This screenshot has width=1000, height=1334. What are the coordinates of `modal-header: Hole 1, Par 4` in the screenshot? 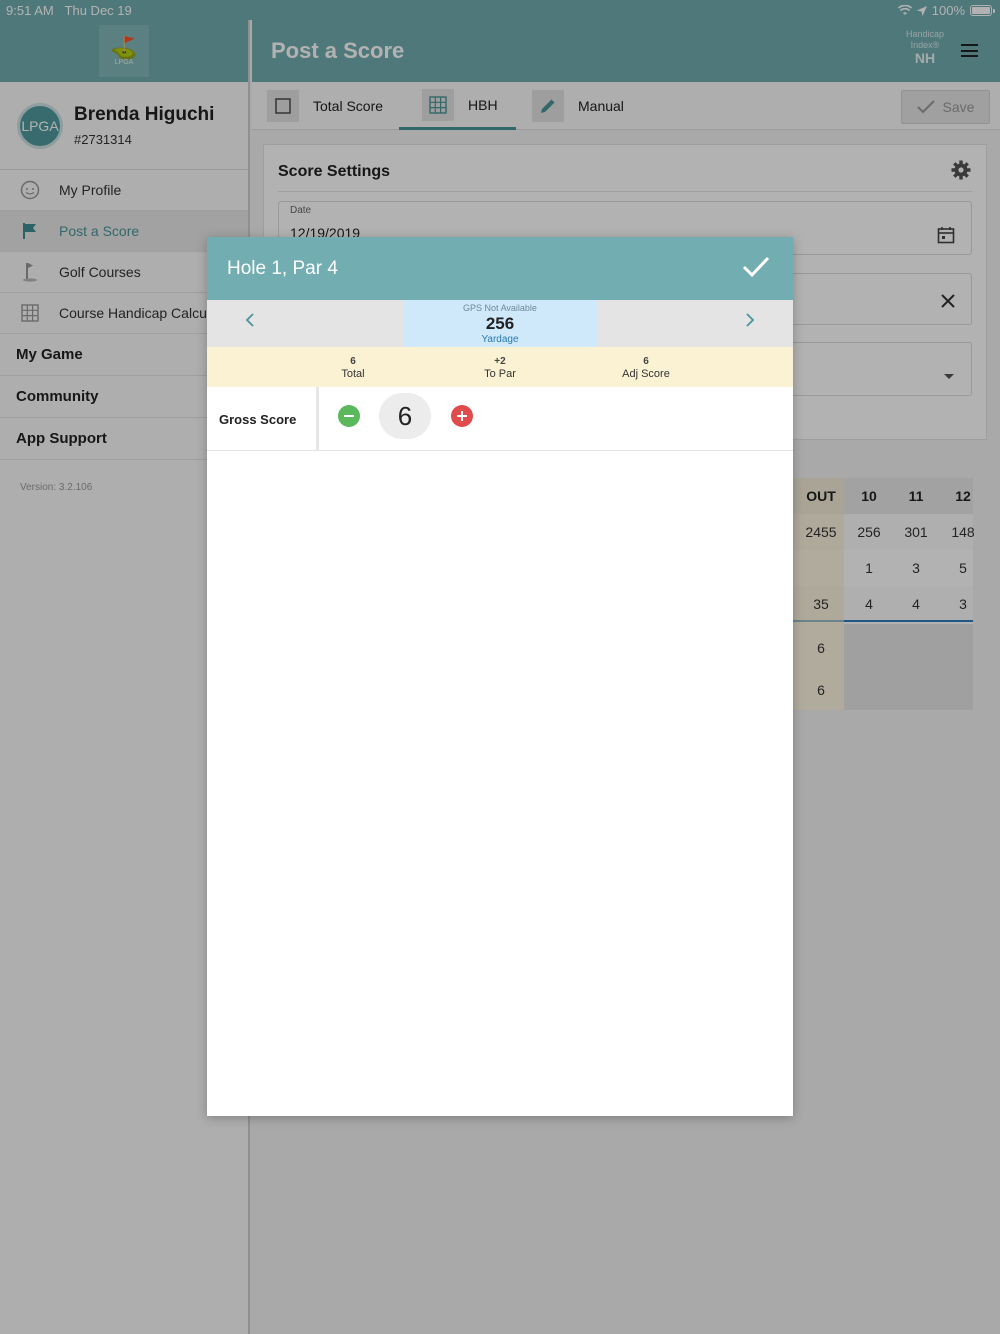 It's located at (500, 268).